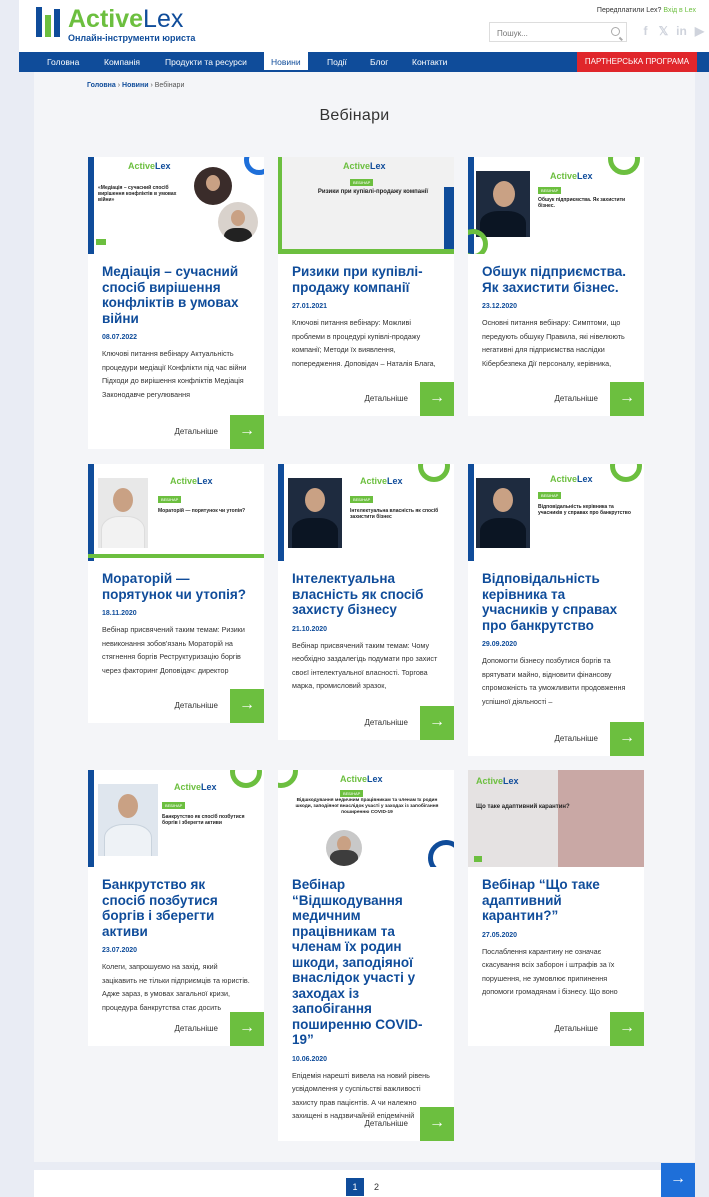 This screenshot has width=709, height=1197. What do you see at coordinates (699, 31) in the screenshot?
I see `youtube-icon: ▶` at bounding box center [699, 31].